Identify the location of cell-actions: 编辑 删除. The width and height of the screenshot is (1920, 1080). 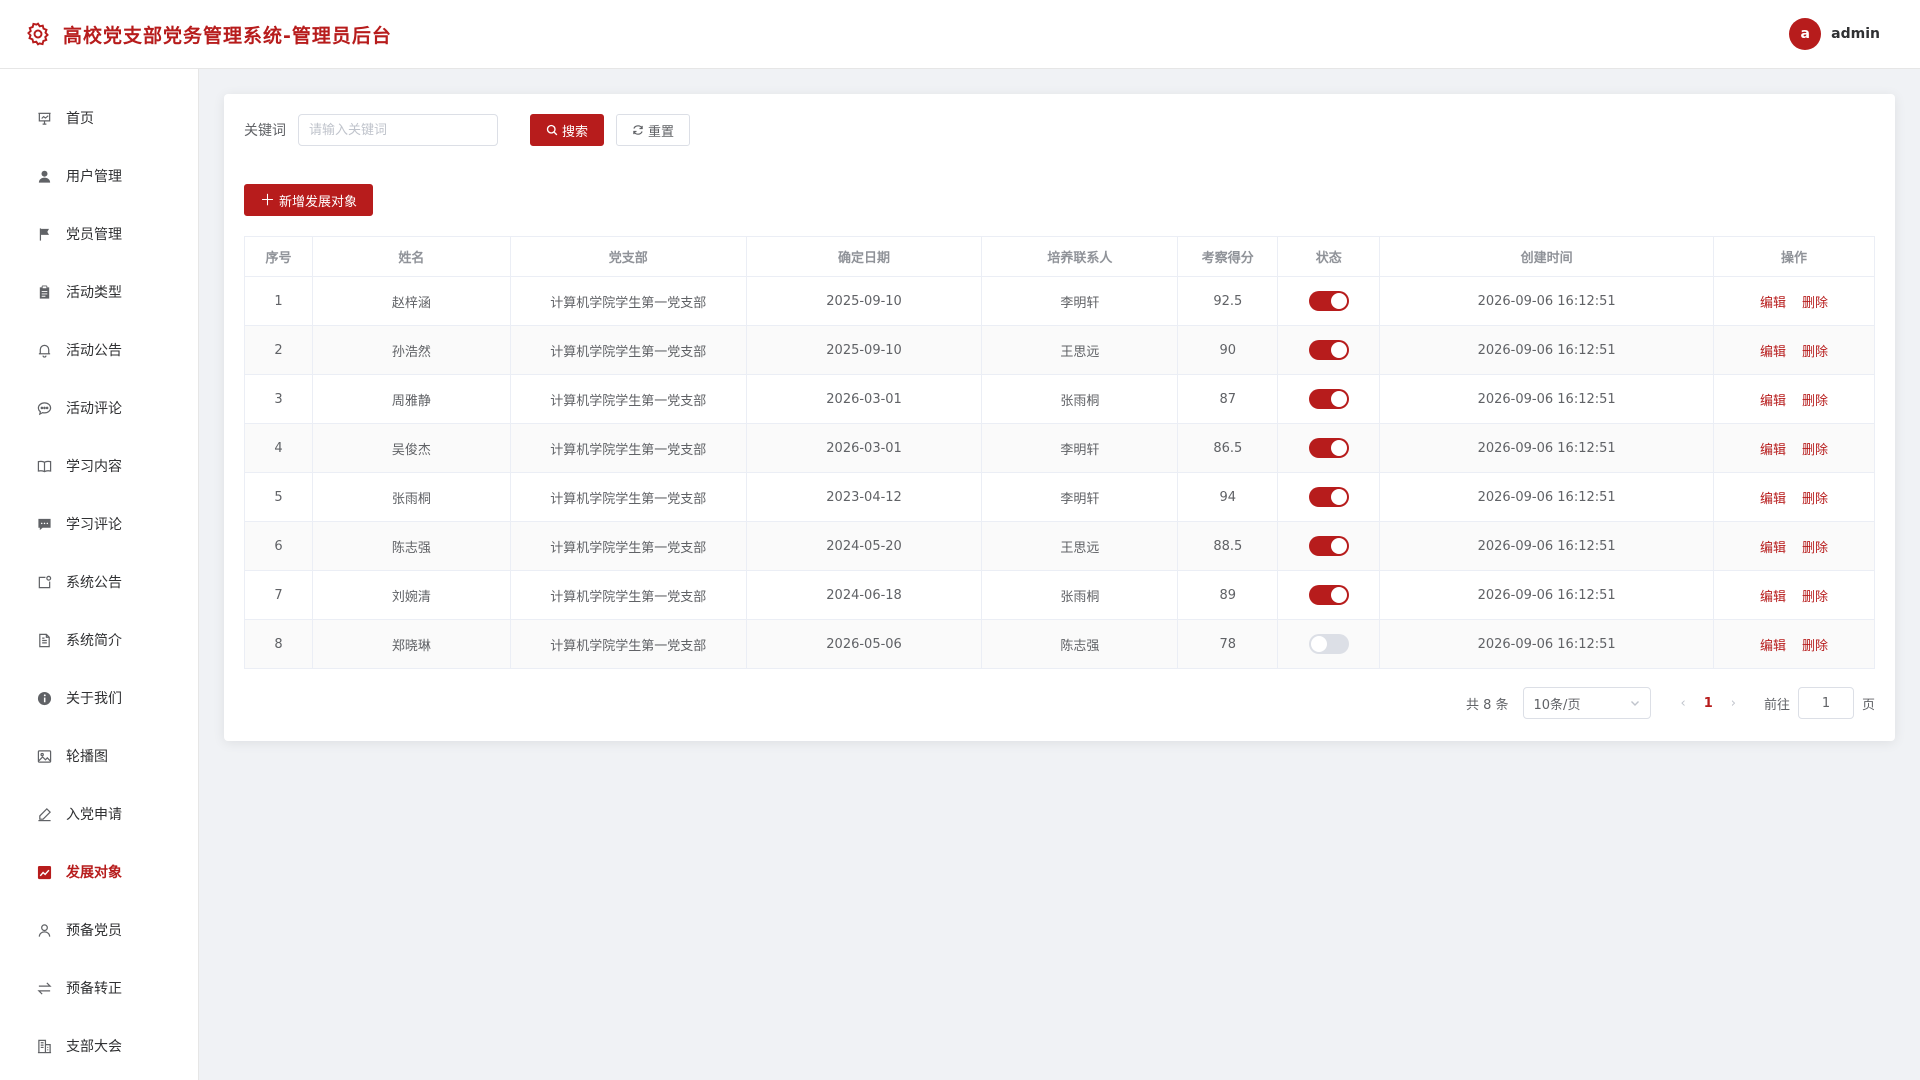
(1794, 399).